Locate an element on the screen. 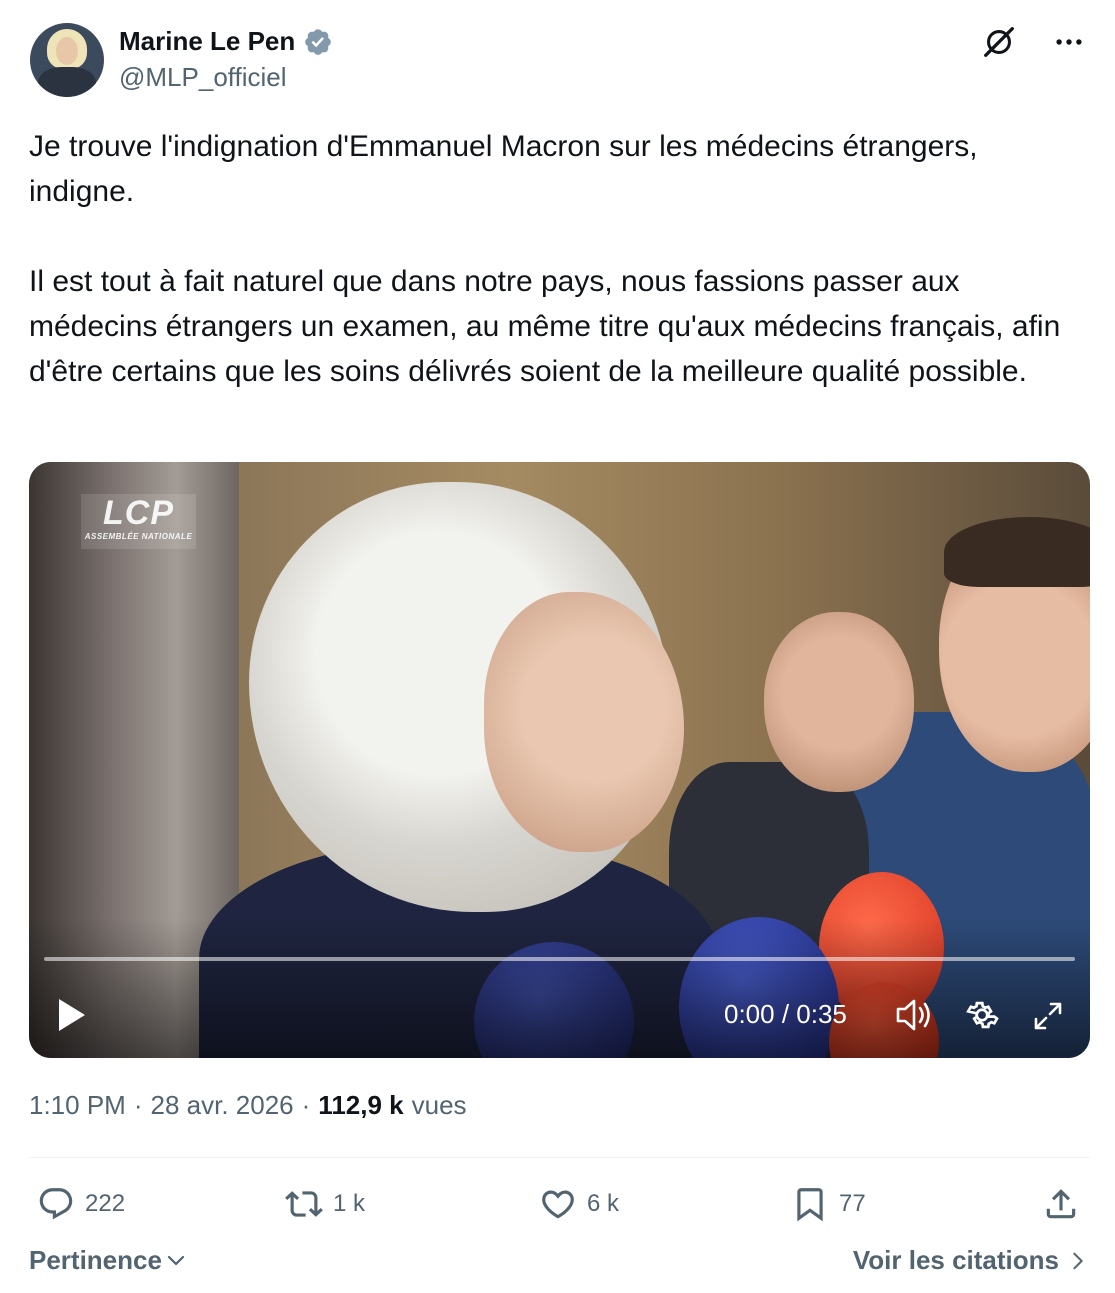  play-icon is located at coordinates (72, 1015).